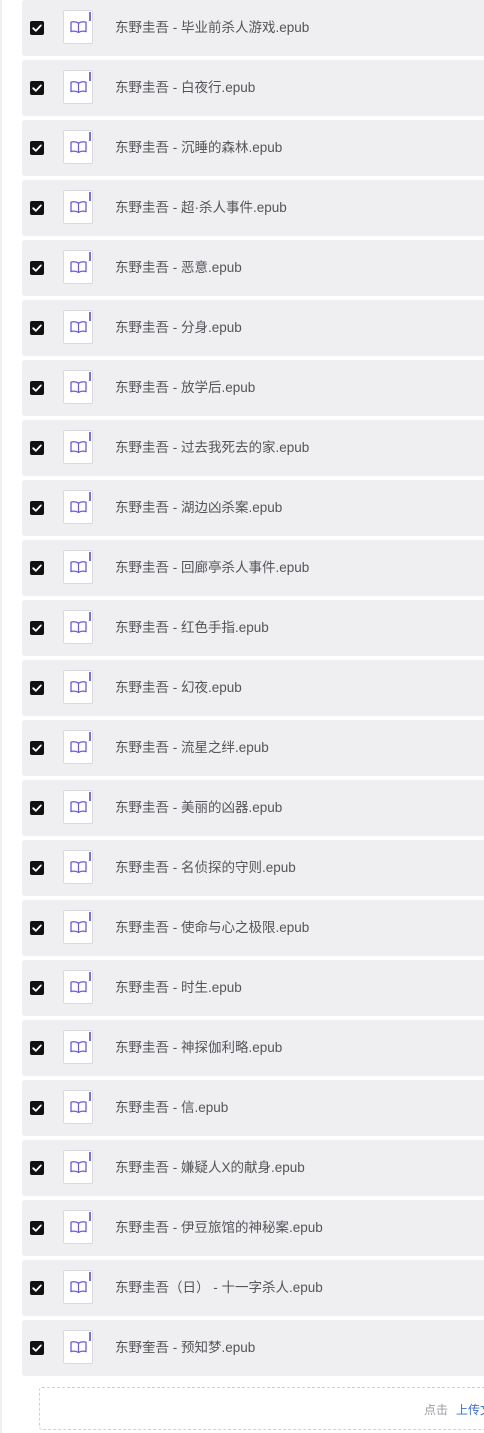  I want to click on file-list-item: 东野圭吾 - 过去我死去的家.epub, so click(253, 448).